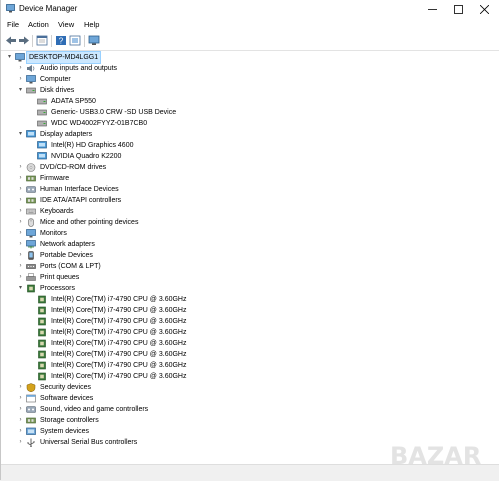  What do you see at coordinates (65, 387) in the screenshot?
I see `tree-category-label: Security devices` at bounding box center [65, 387].